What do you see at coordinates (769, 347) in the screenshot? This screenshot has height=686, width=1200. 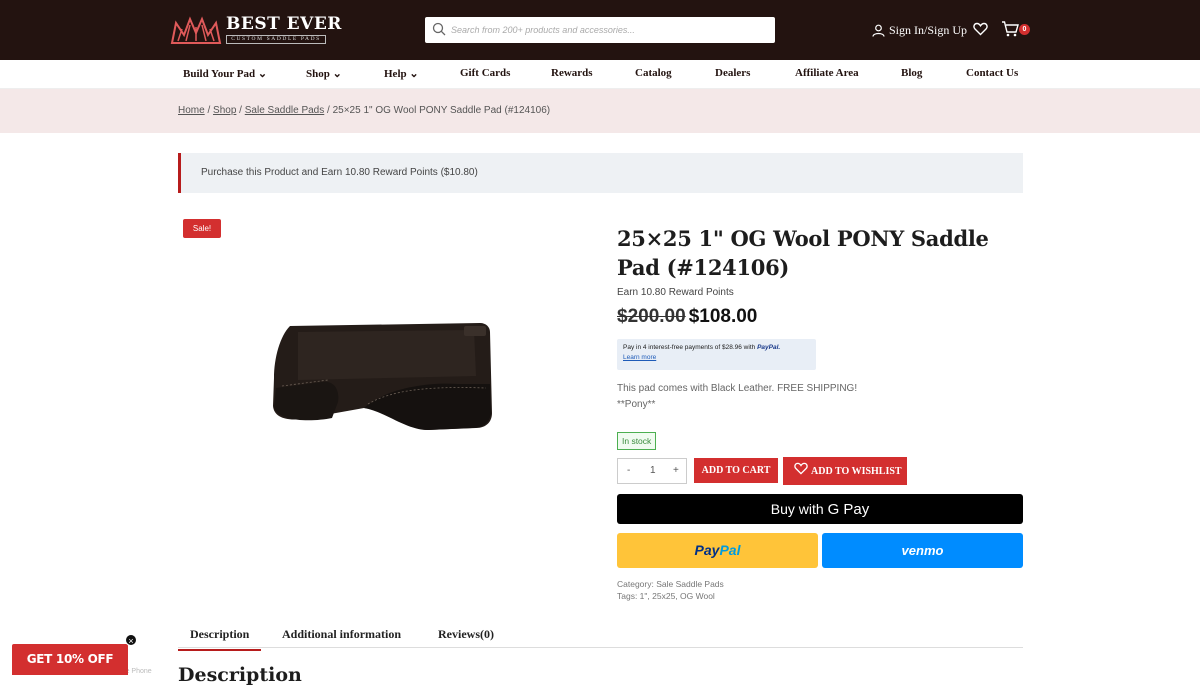 I see `paypal-logo: PayPal.` at bounding box center [769, 347].